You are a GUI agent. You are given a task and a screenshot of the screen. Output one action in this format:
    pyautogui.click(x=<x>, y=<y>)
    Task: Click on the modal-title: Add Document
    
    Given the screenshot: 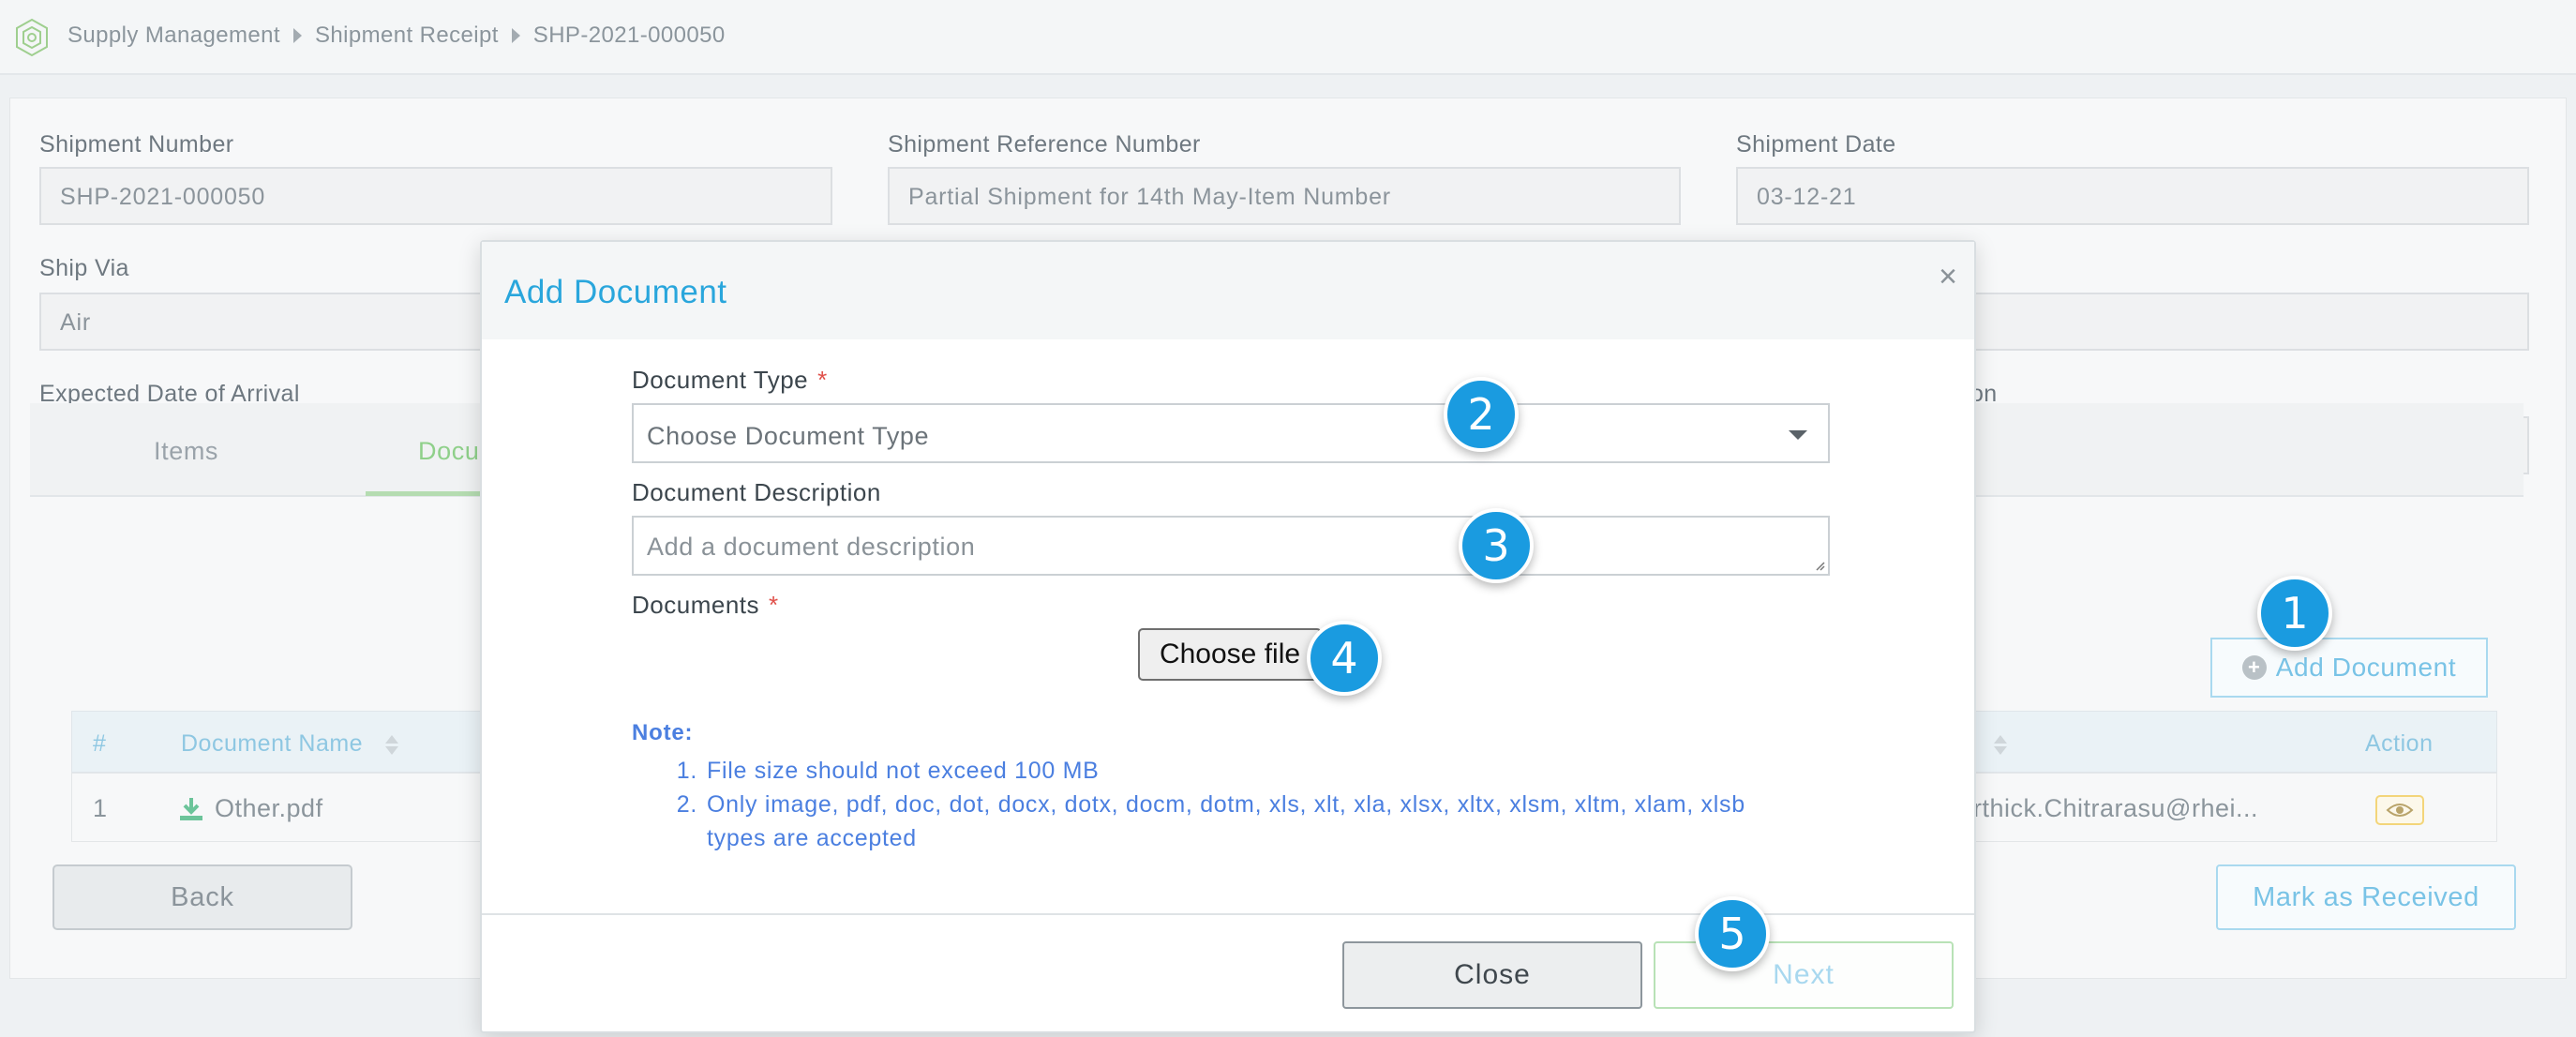 What is the action you would take?
    pyautogui.click(x=616, y=292)
    